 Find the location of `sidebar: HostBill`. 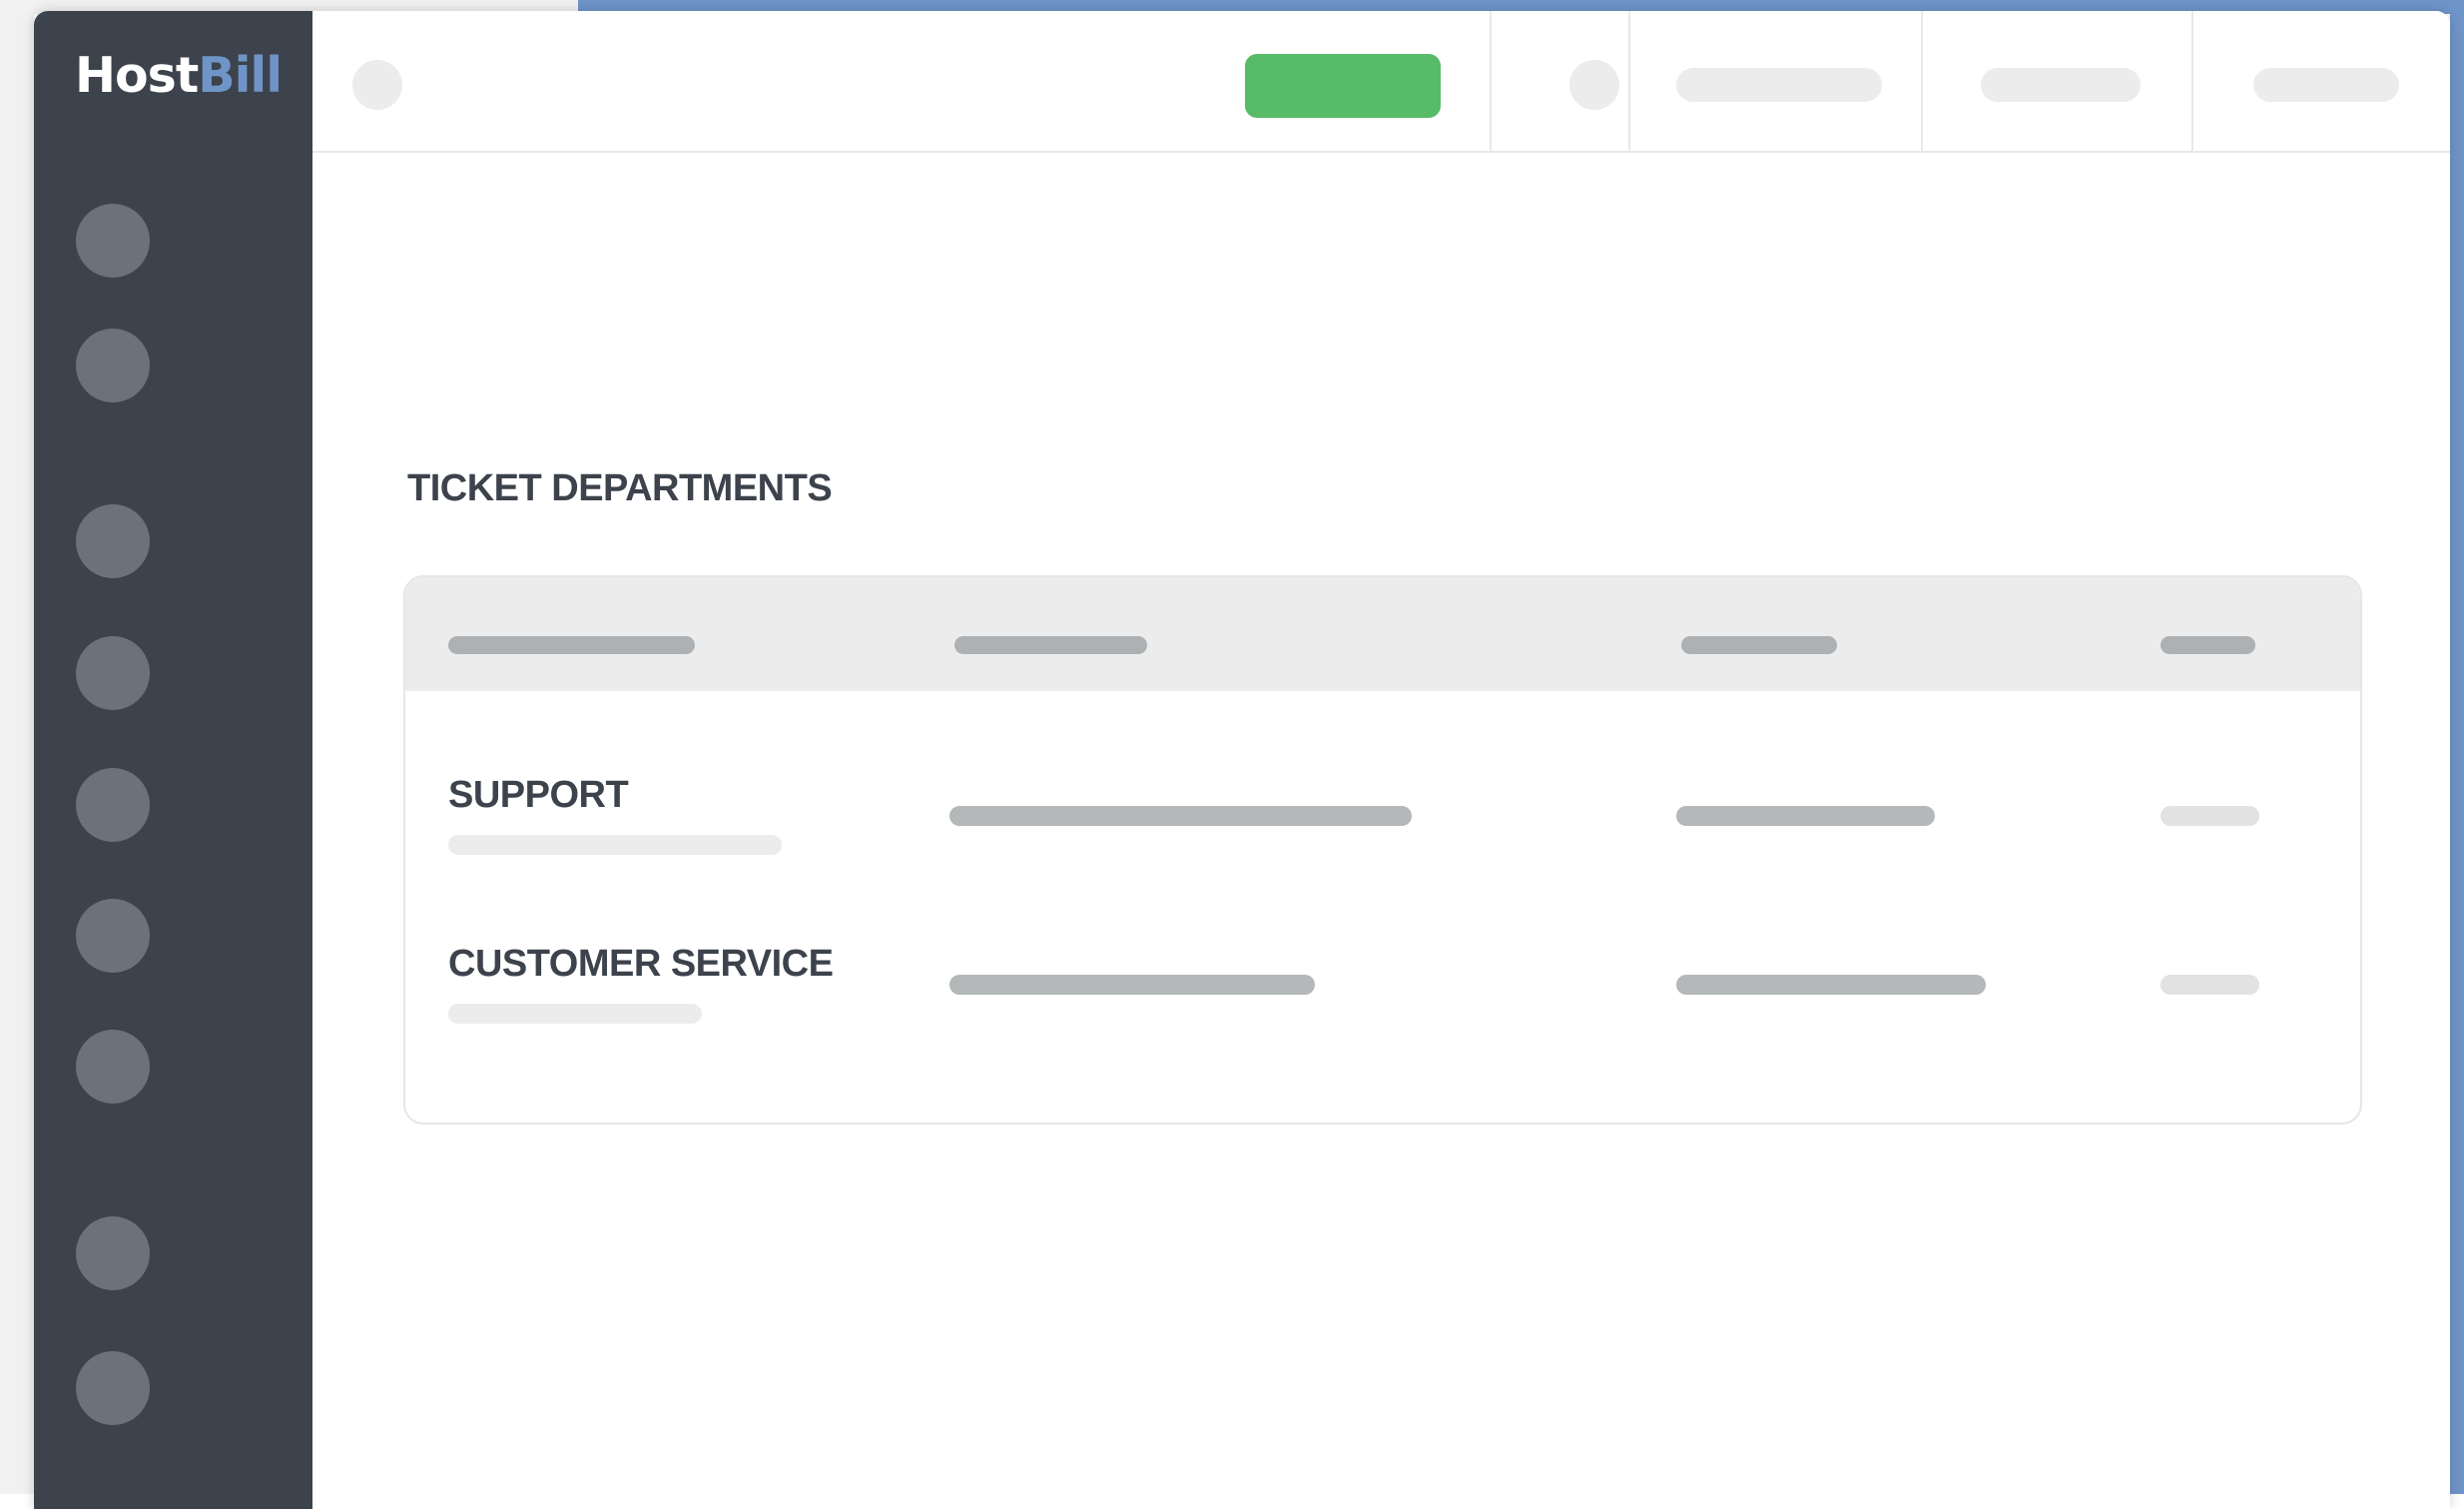

sidebar: HostBill is located at coordinates (173, 760).